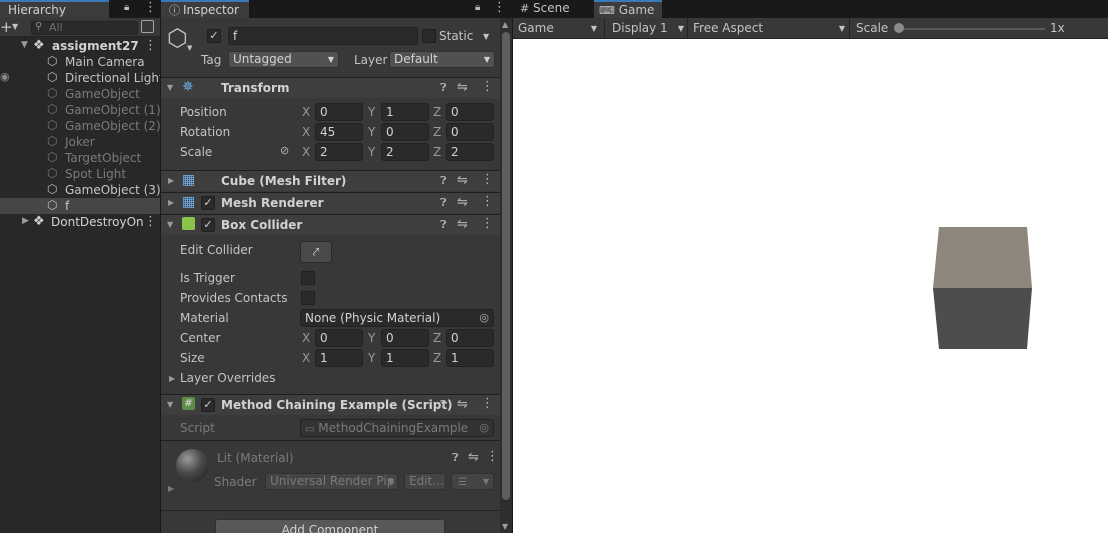  I want to click on size-x-field: 1, so click(339, 358).